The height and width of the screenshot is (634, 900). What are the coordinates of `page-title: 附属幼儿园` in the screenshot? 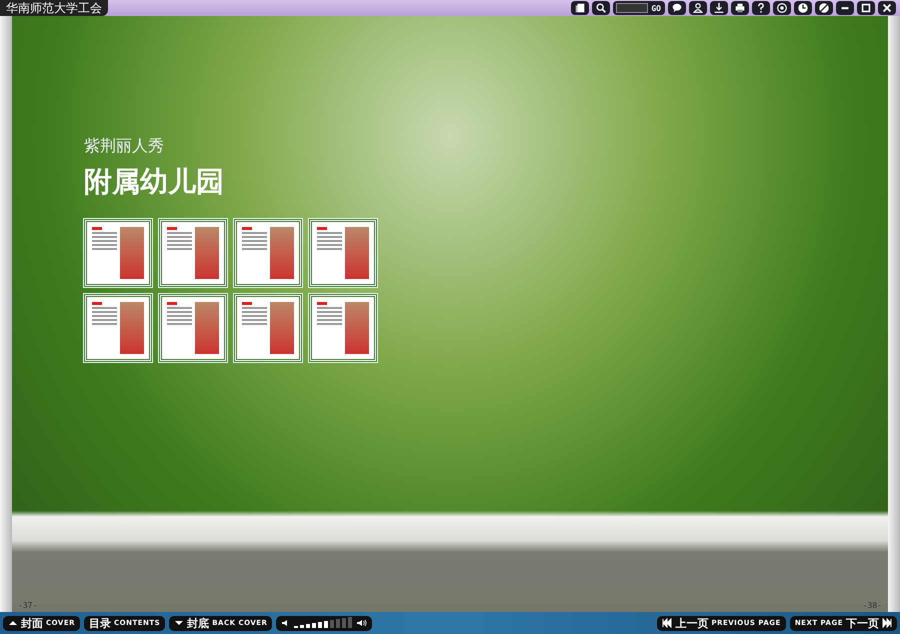 It's located at (154, 182).